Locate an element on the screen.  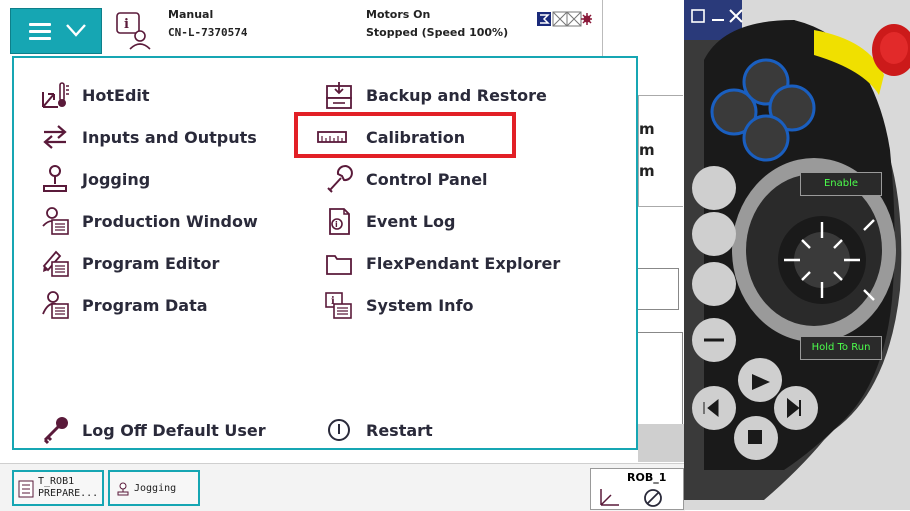
motors-status: Motors On is located at coordinates (398, 14).